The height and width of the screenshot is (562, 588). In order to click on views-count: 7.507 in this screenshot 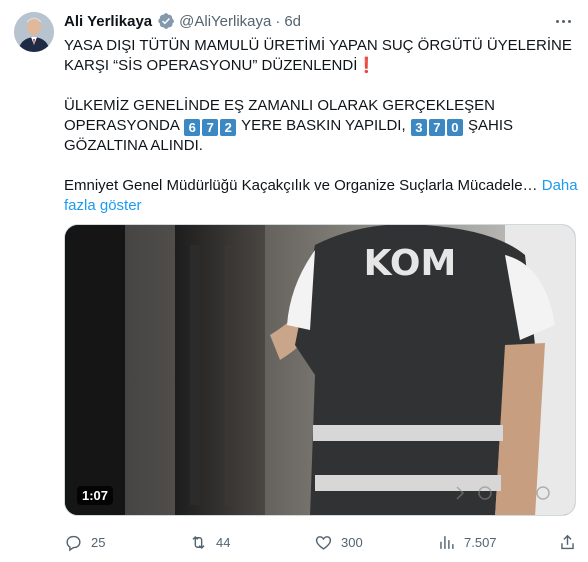, I will do `click(480, 542)`.